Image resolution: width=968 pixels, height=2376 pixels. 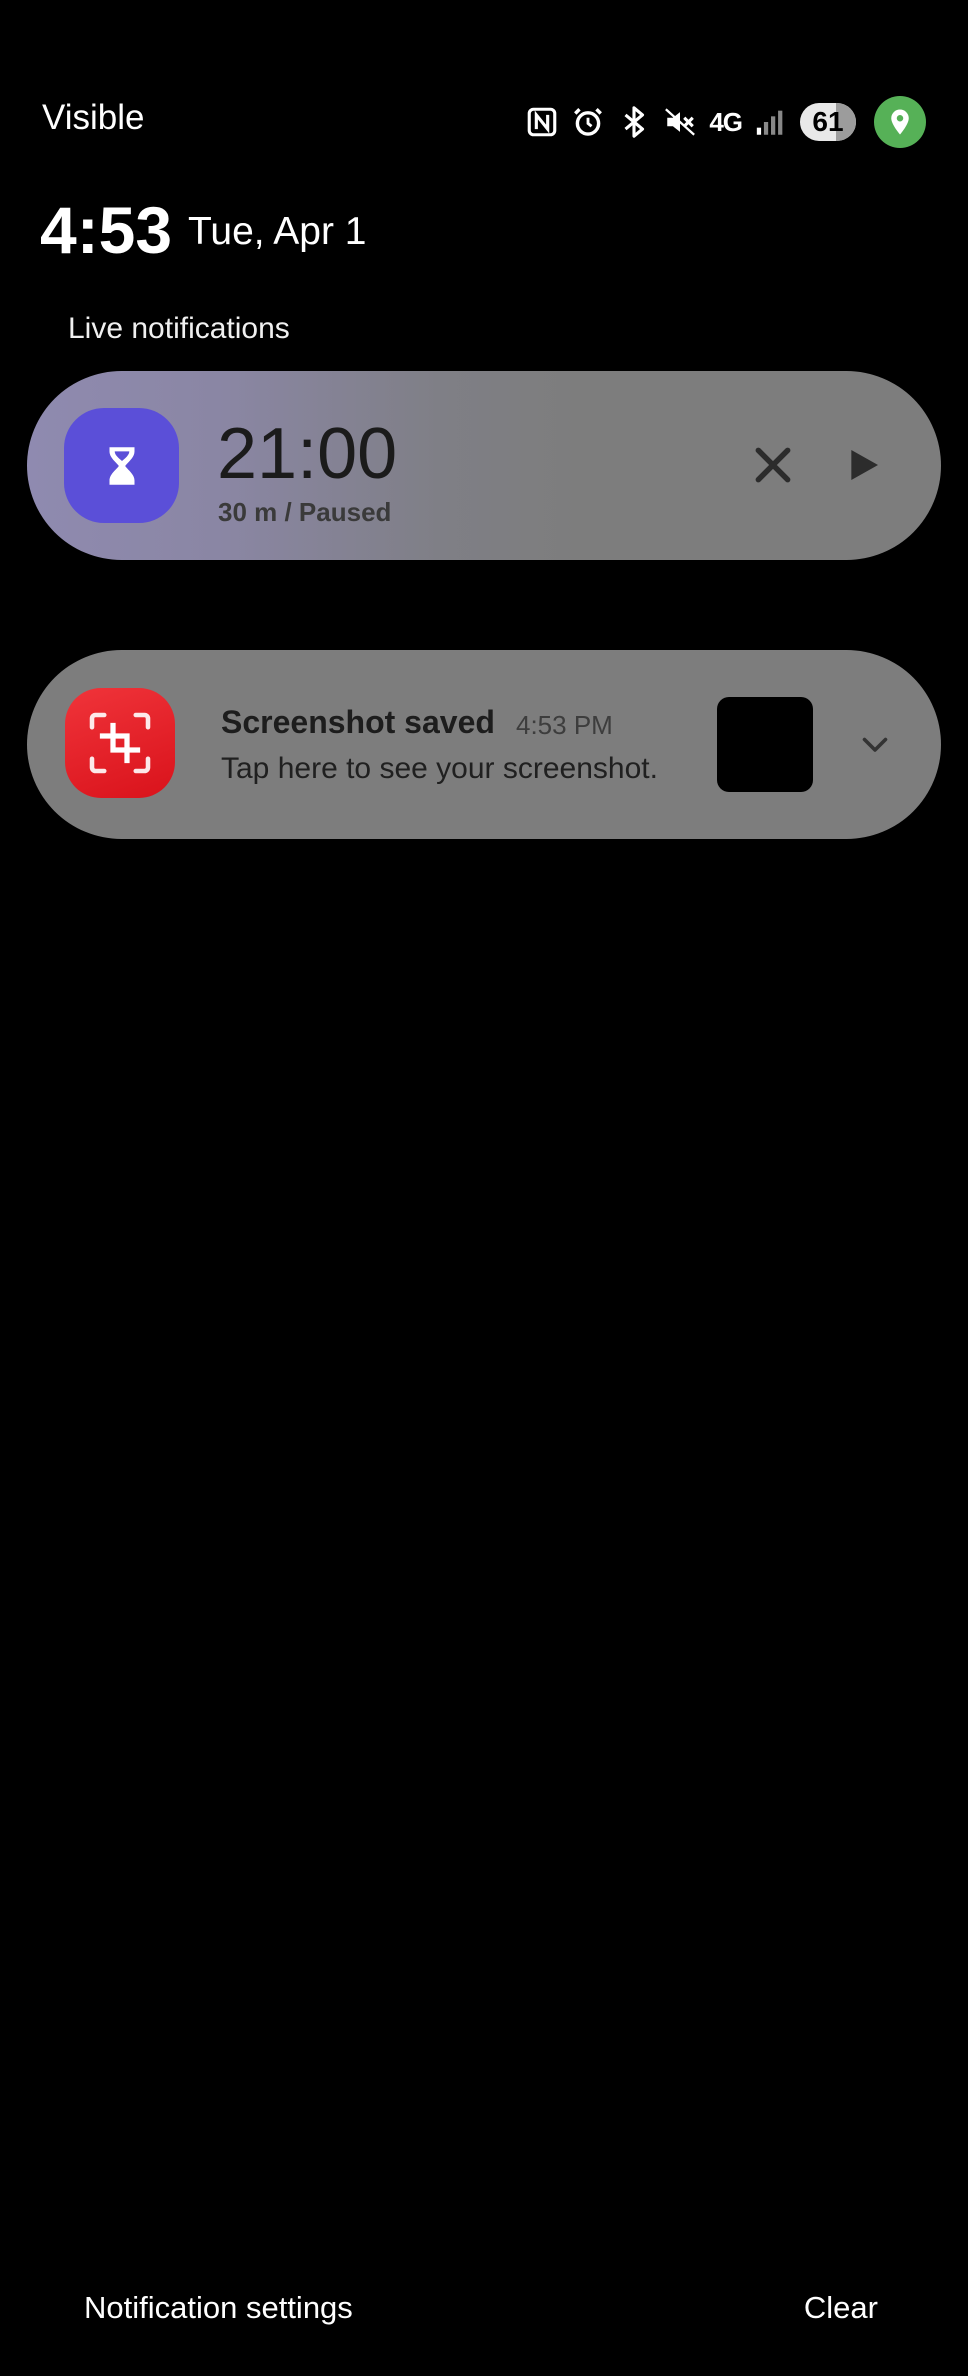 I want to click on timer-value: 21:00, so click(x=307, y=454).